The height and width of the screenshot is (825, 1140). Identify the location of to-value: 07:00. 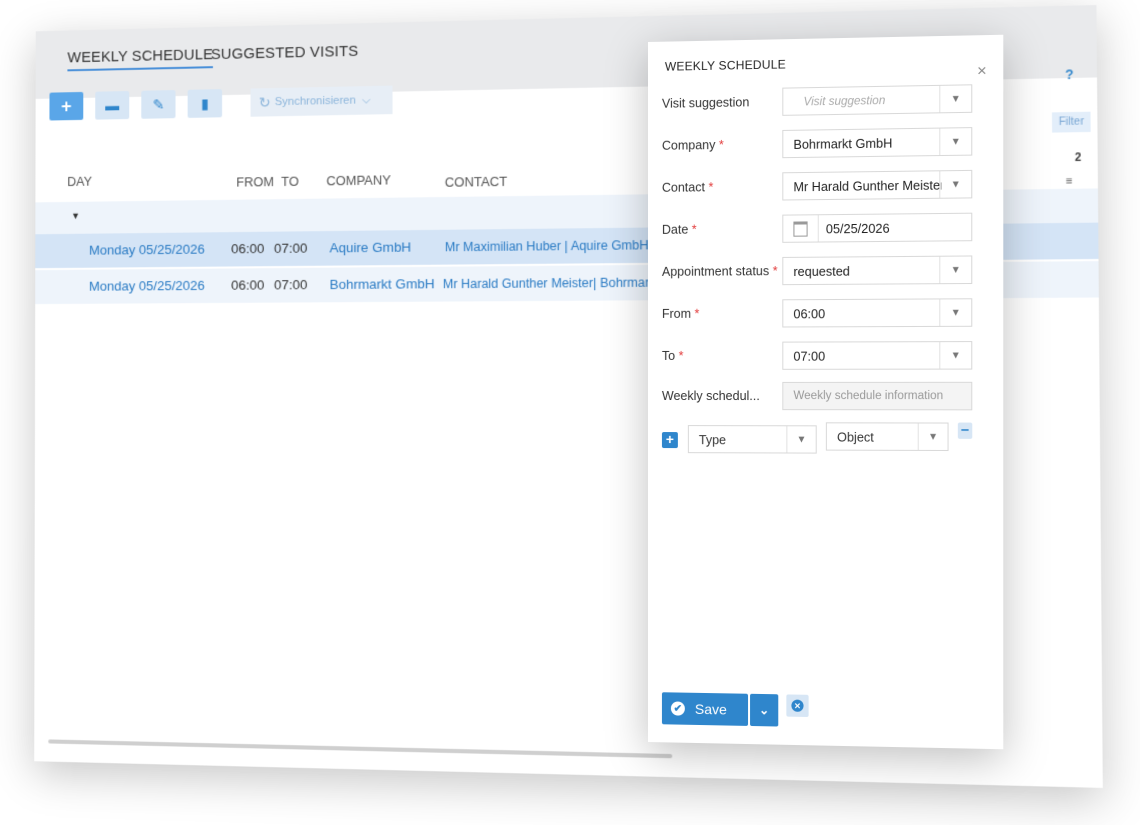
(809, 356).